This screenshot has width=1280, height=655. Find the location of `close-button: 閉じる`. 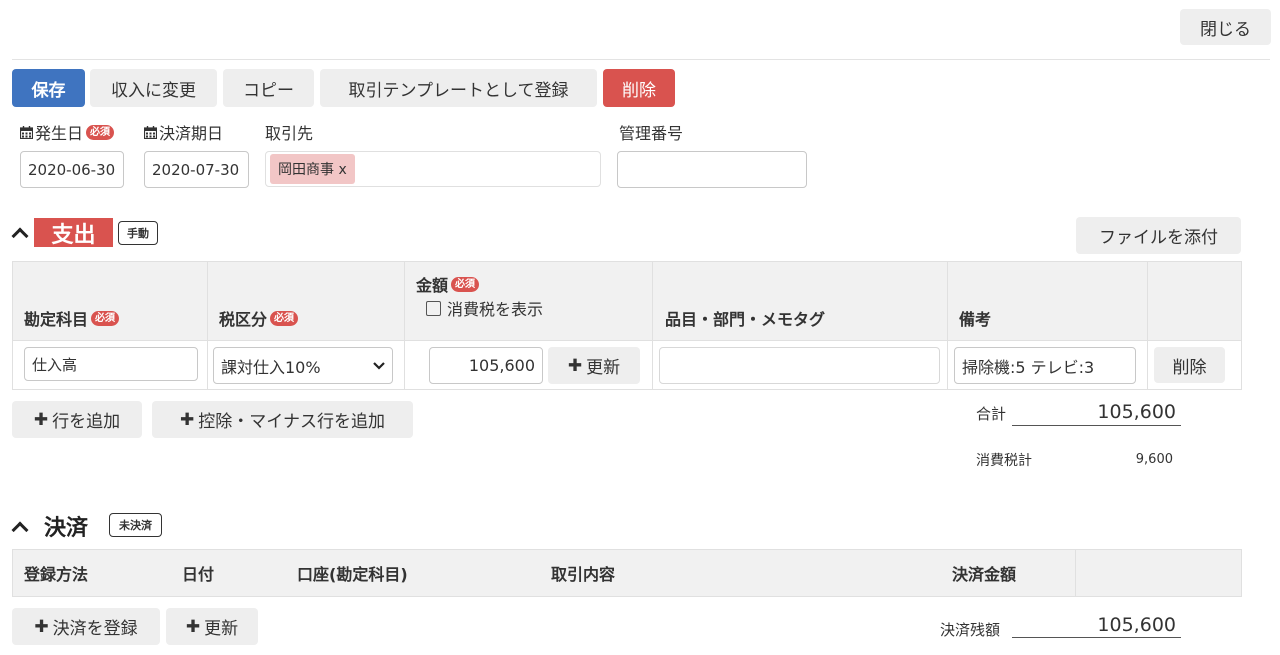

close-button: 閉じる is located at coordinates (1225, 27).